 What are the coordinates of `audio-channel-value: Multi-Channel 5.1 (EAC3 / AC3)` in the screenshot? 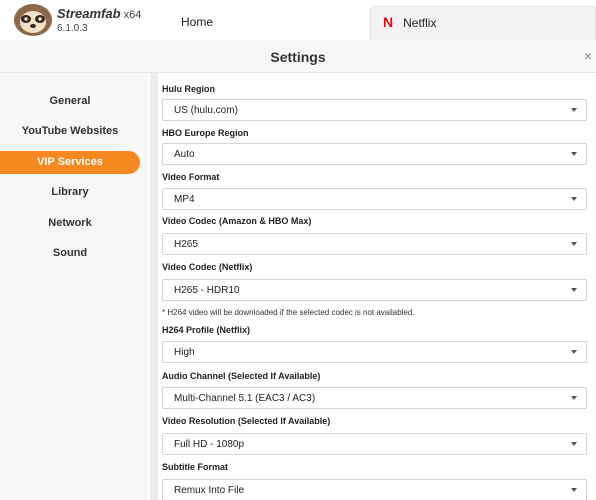 It's located at (245, 398).